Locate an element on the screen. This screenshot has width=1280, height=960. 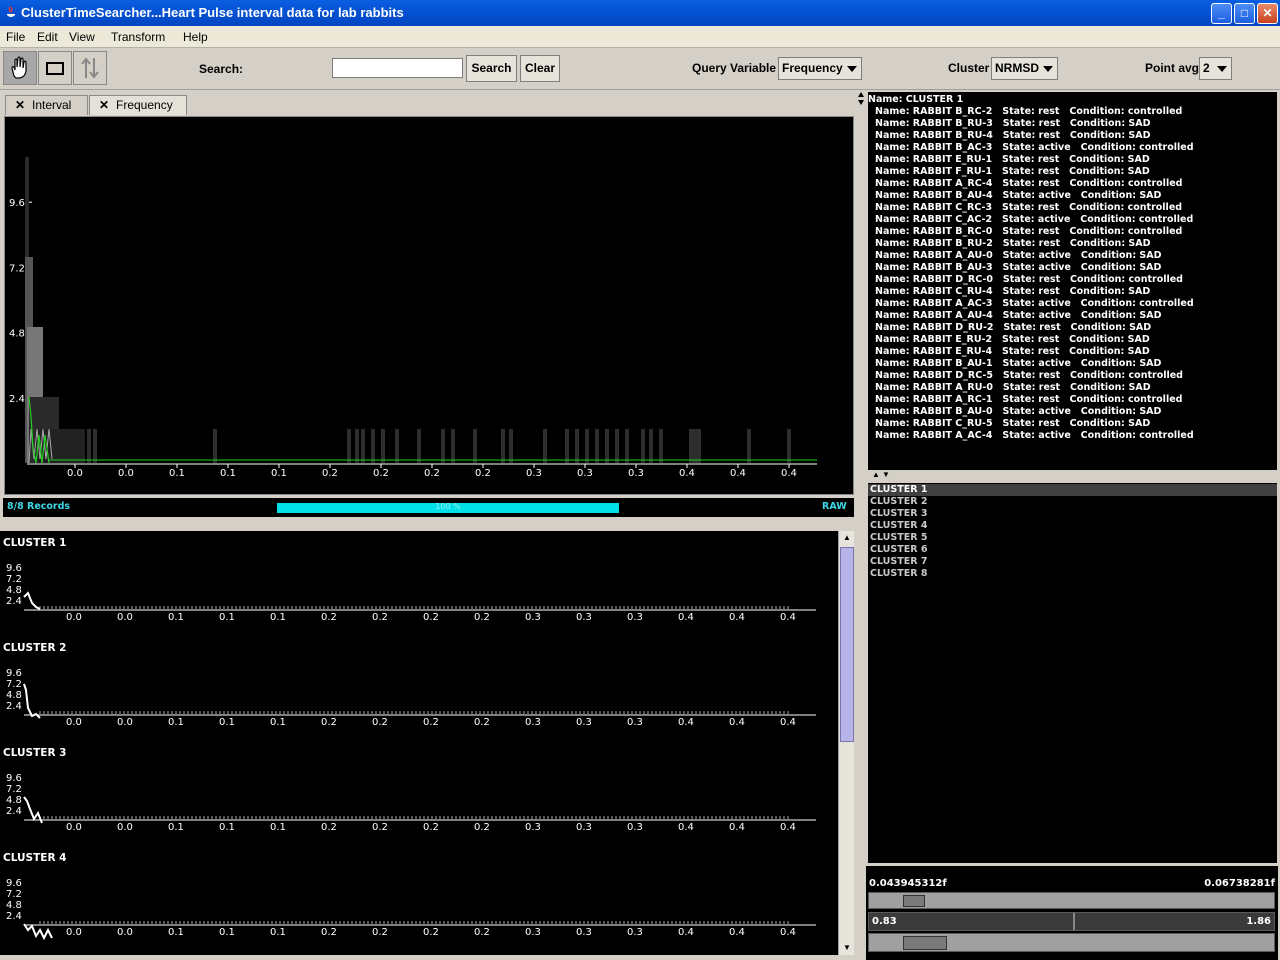
cluster-list-item: CLUSTER 5 is located at coordinates (898, 537).